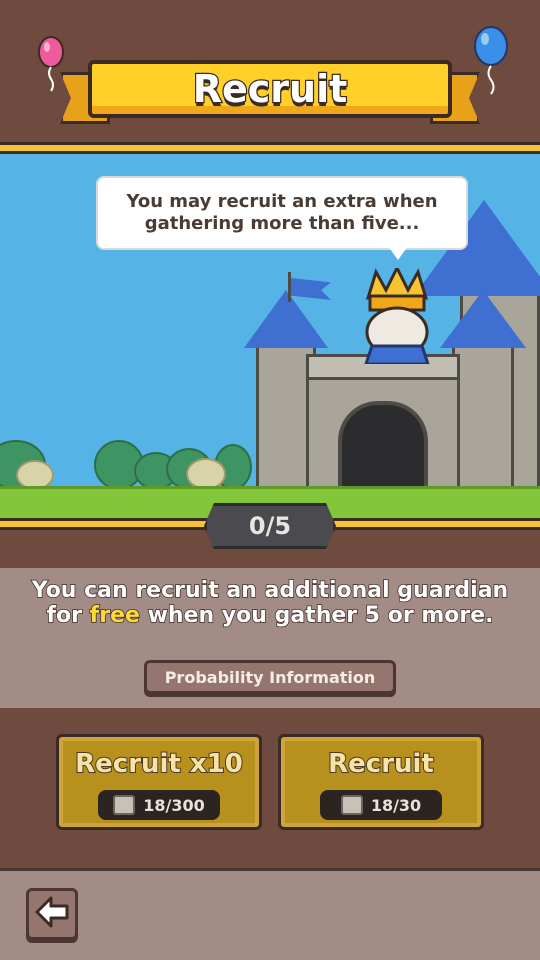 Image resolution: width=540 pixels, height=960 pixels. I want to click on pink-balloon-icon, so click(51, 64).